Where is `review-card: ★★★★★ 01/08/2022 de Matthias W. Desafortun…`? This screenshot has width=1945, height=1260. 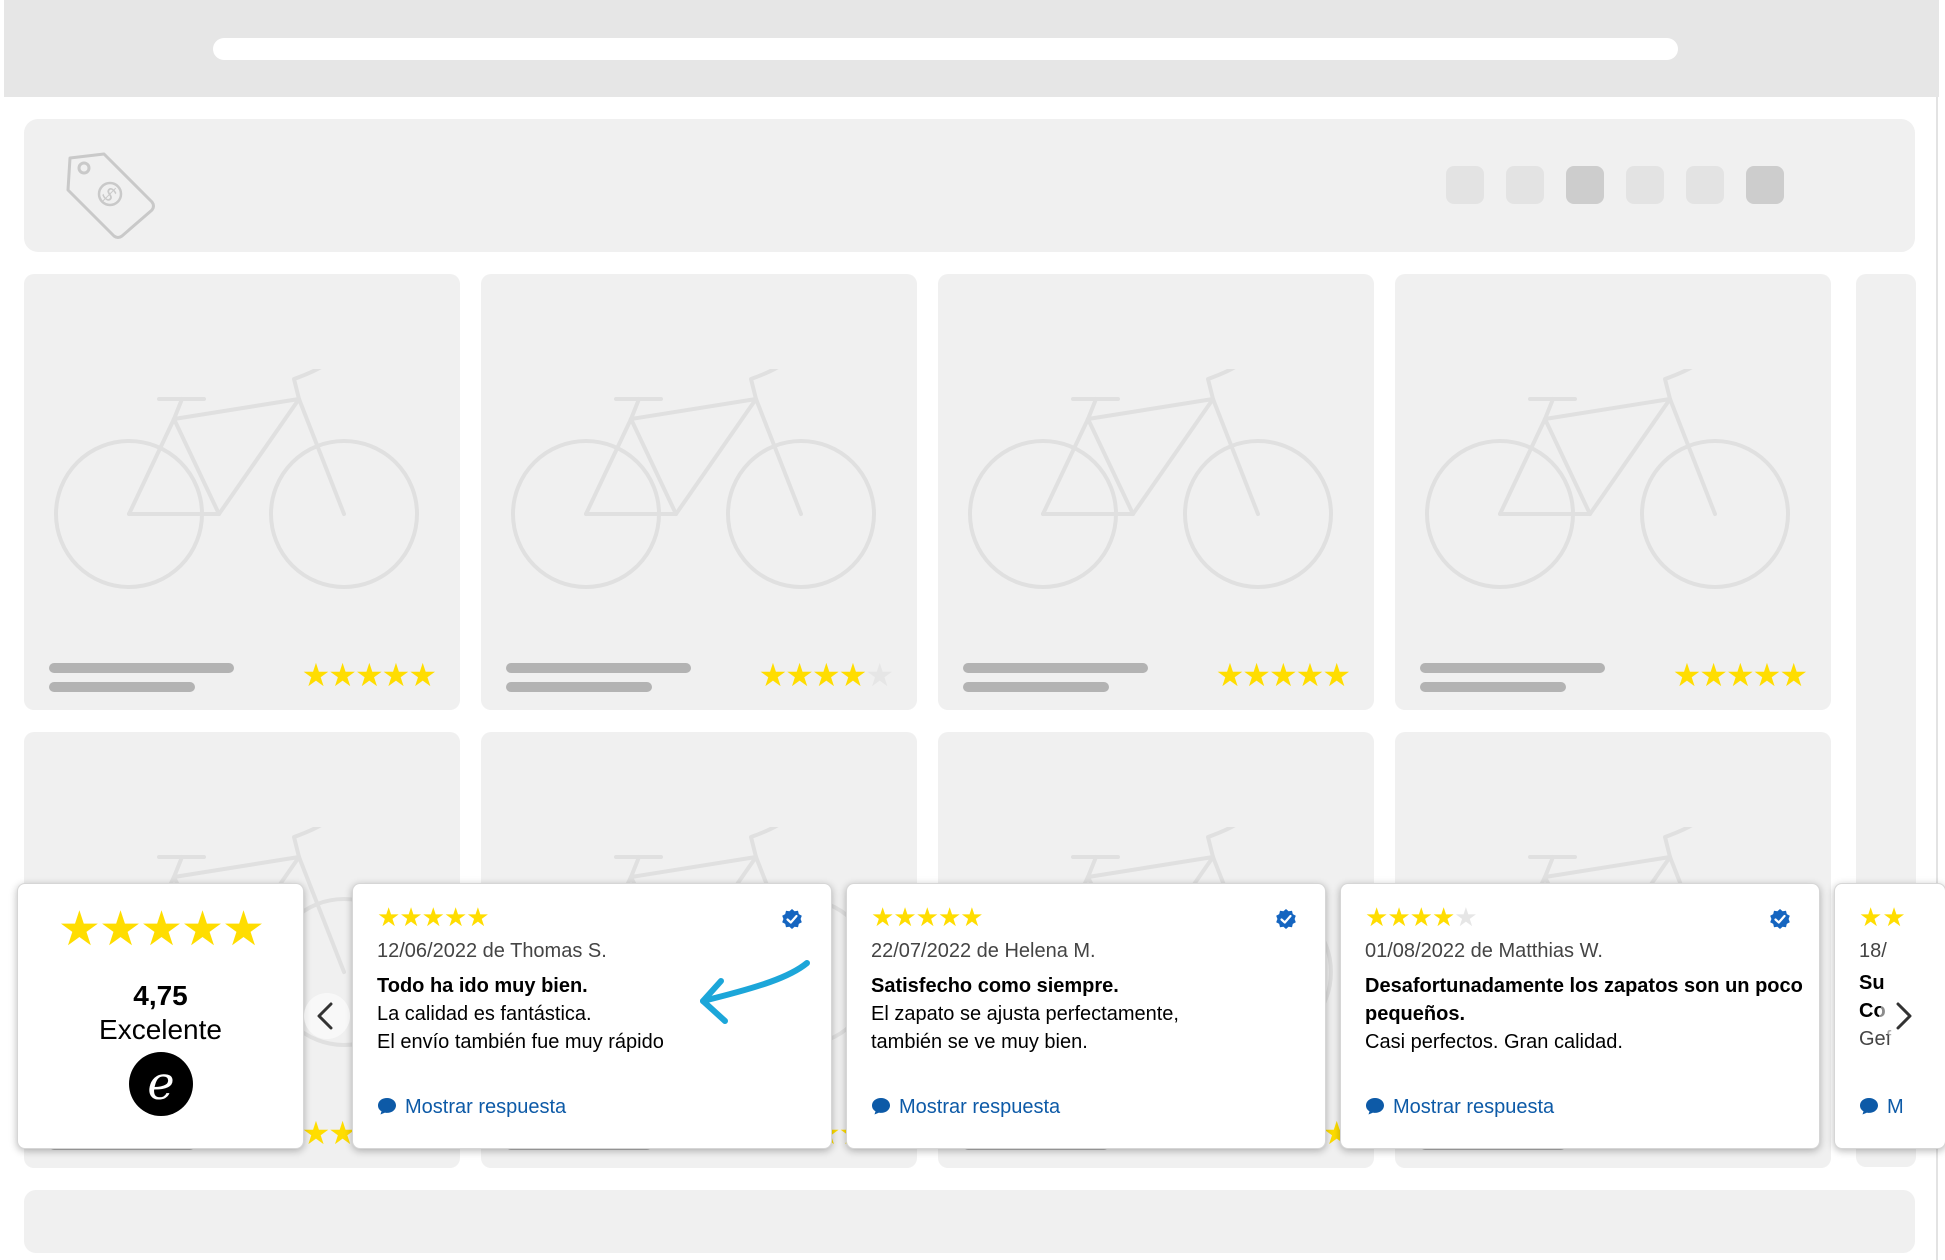
review-card: ★★★★★ 01/08/2022 de Matthias W. Desafortun… is located at coordinates (1580, 1016).